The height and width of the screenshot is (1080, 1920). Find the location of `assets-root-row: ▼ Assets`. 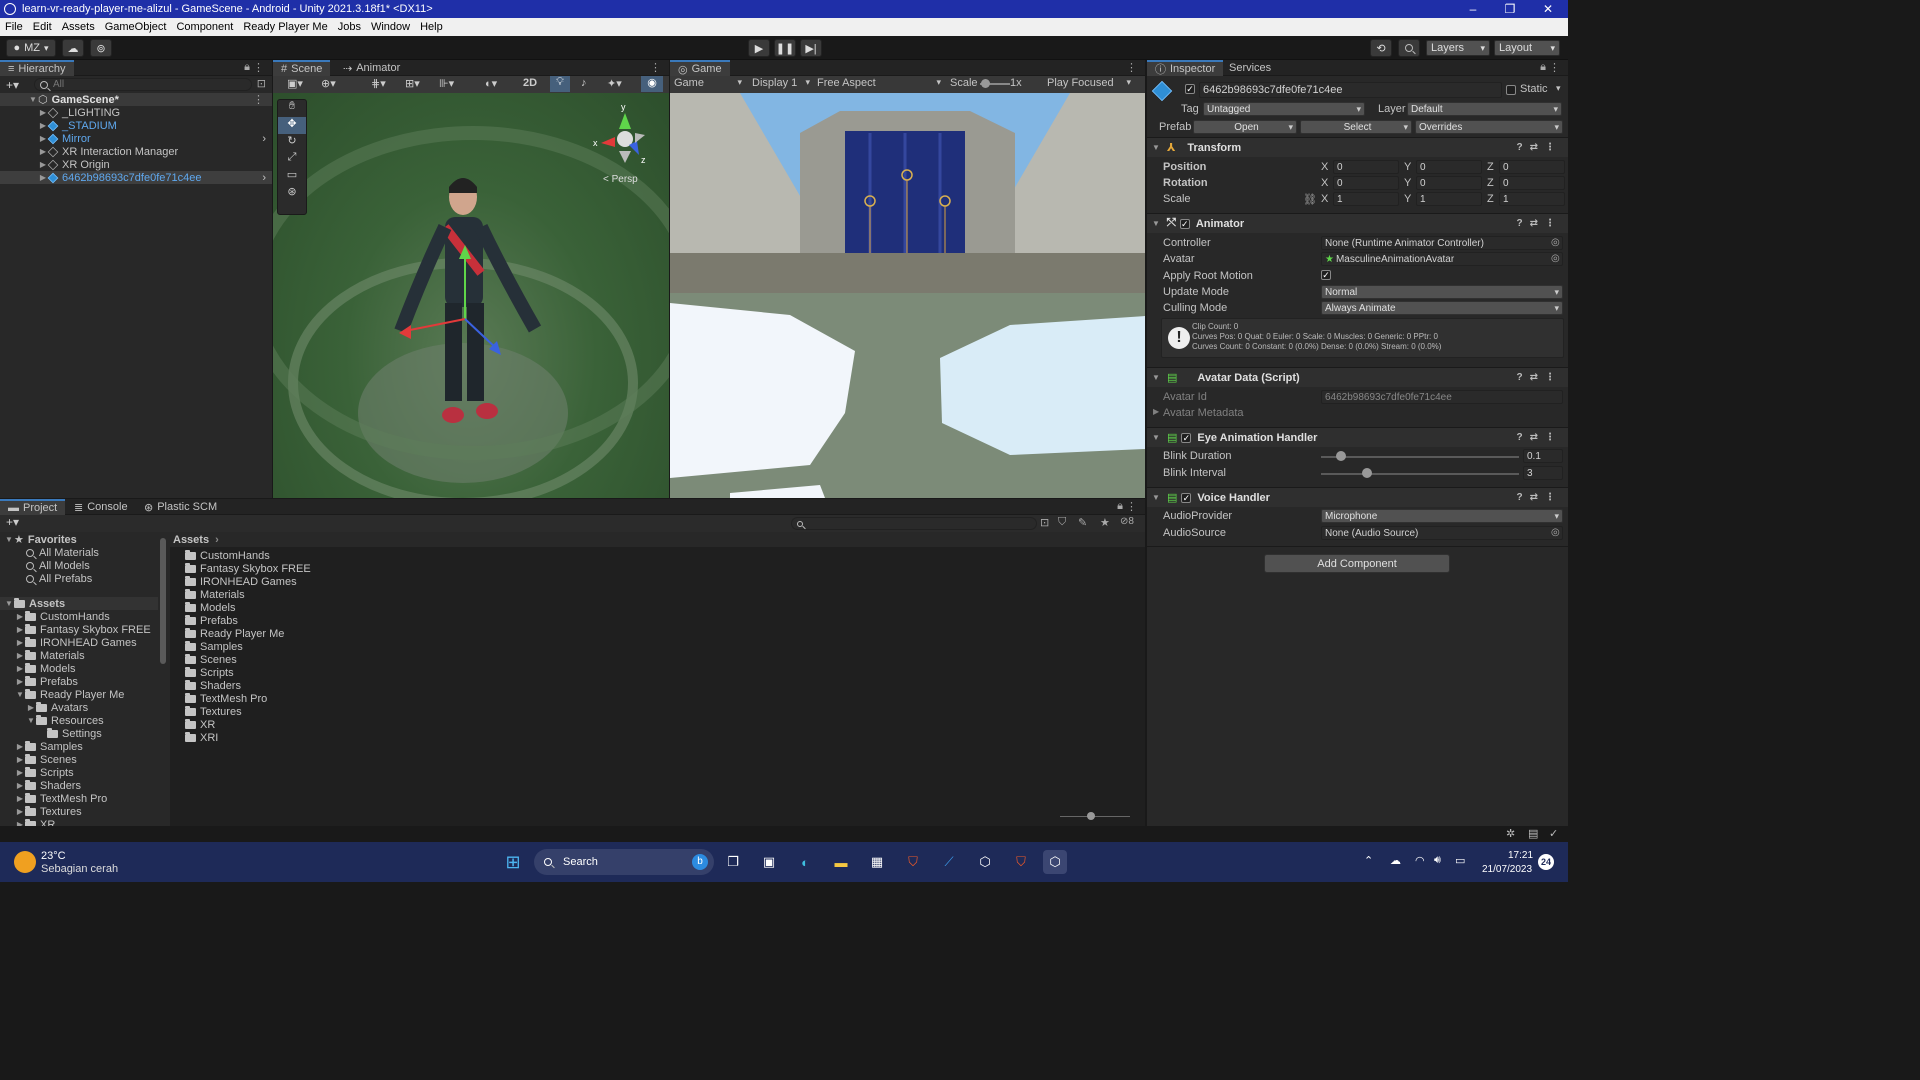

assets-root-row: ▼ Assets is located at coordinates (79, 603).